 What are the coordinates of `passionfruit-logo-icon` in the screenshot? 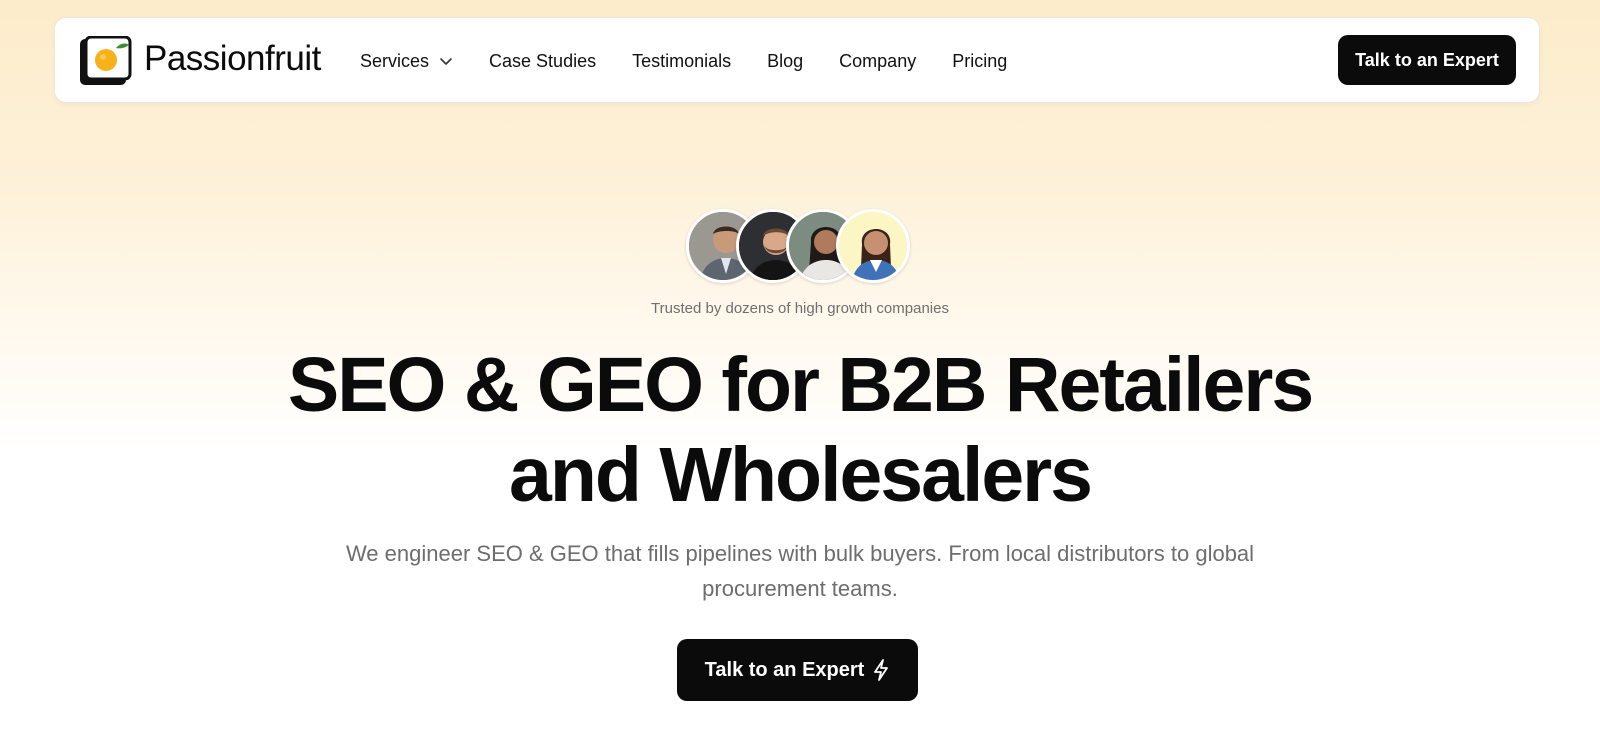 It's located at (106, 61).